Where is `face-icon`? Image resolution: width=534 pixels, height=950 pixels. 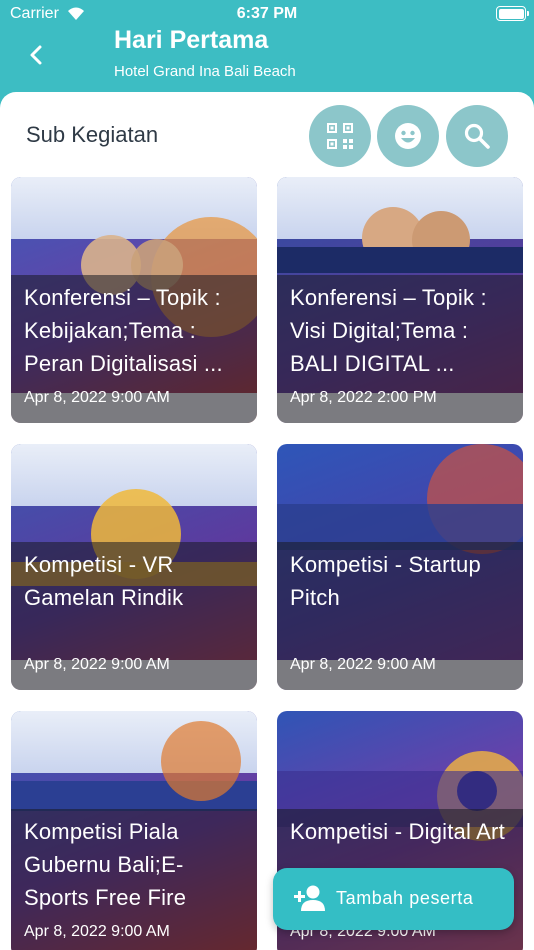
face-icon is located at coordinates (408, 136).